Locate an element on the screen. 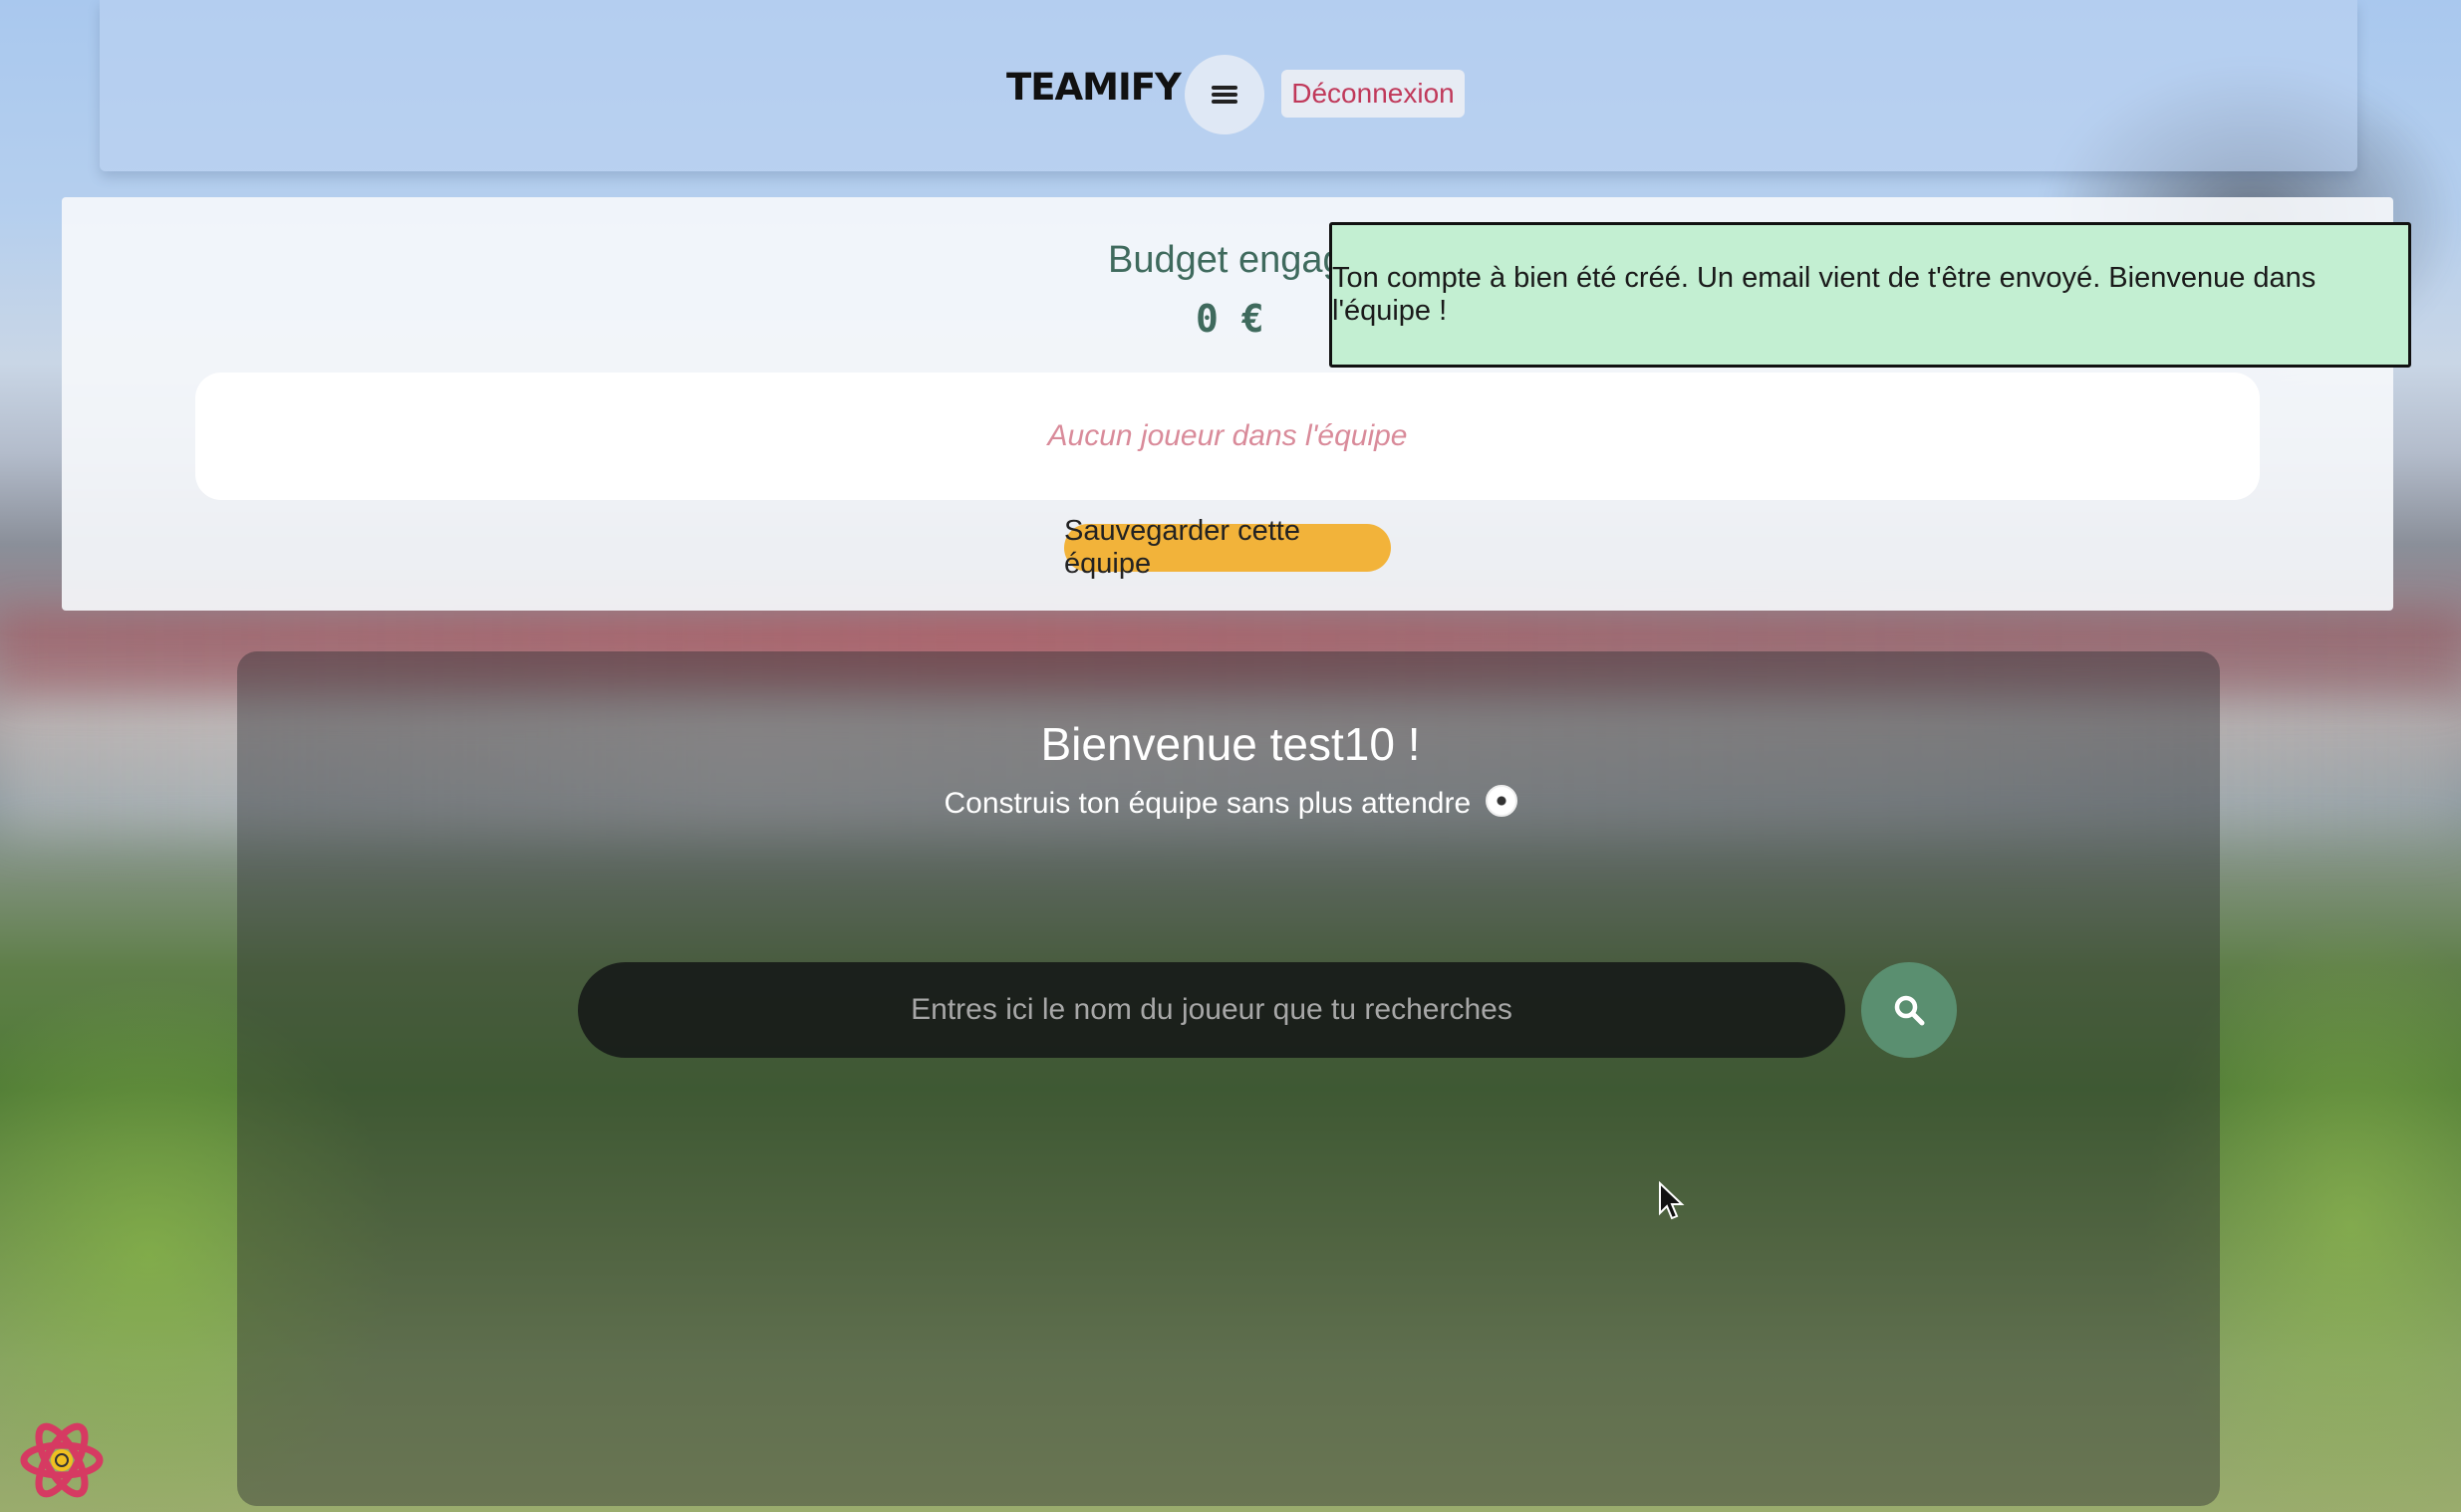 The width and height of the screenshot is (2461, 1512). empty-team-message: Aucun joueur dans l'équipe is located at coordinates (1227, 435).